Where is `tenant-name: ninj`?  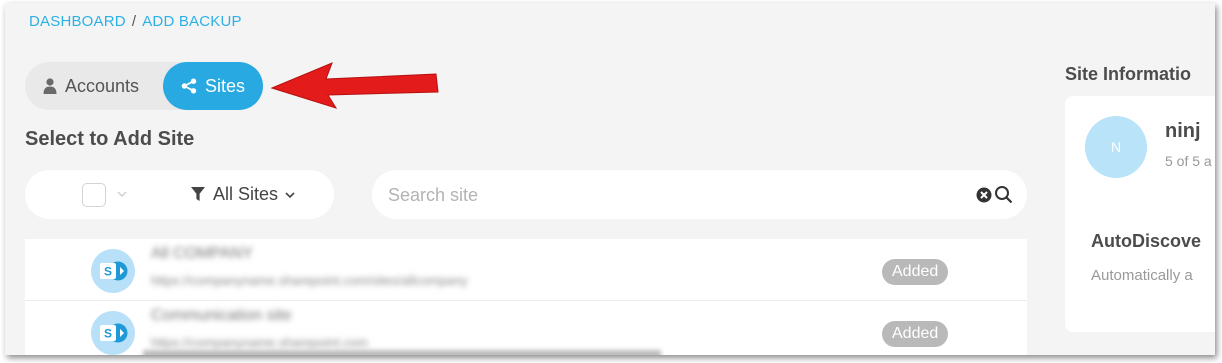 tenant-name: ninj is located at coordinates (1183, 131).